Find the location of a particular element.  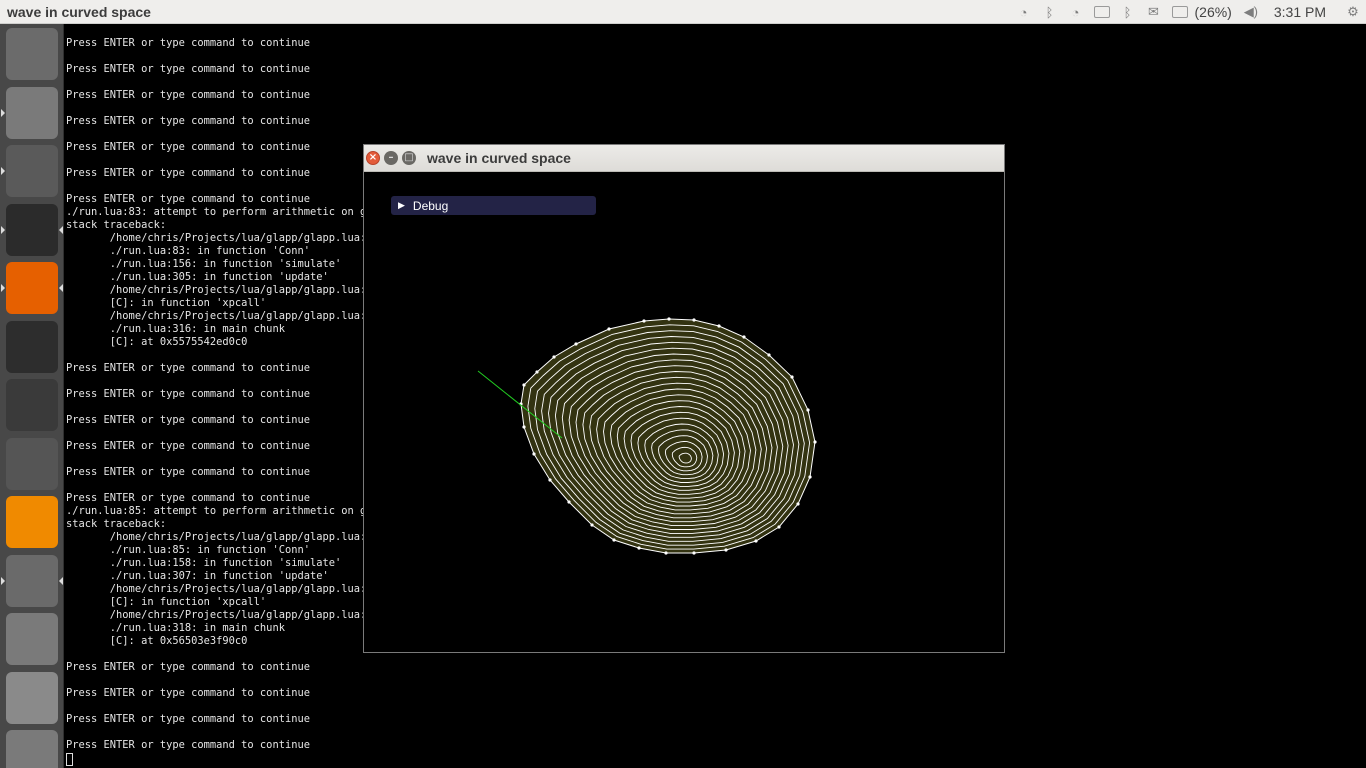

minimize-window-icon: – is located at coordinates (391, 158).